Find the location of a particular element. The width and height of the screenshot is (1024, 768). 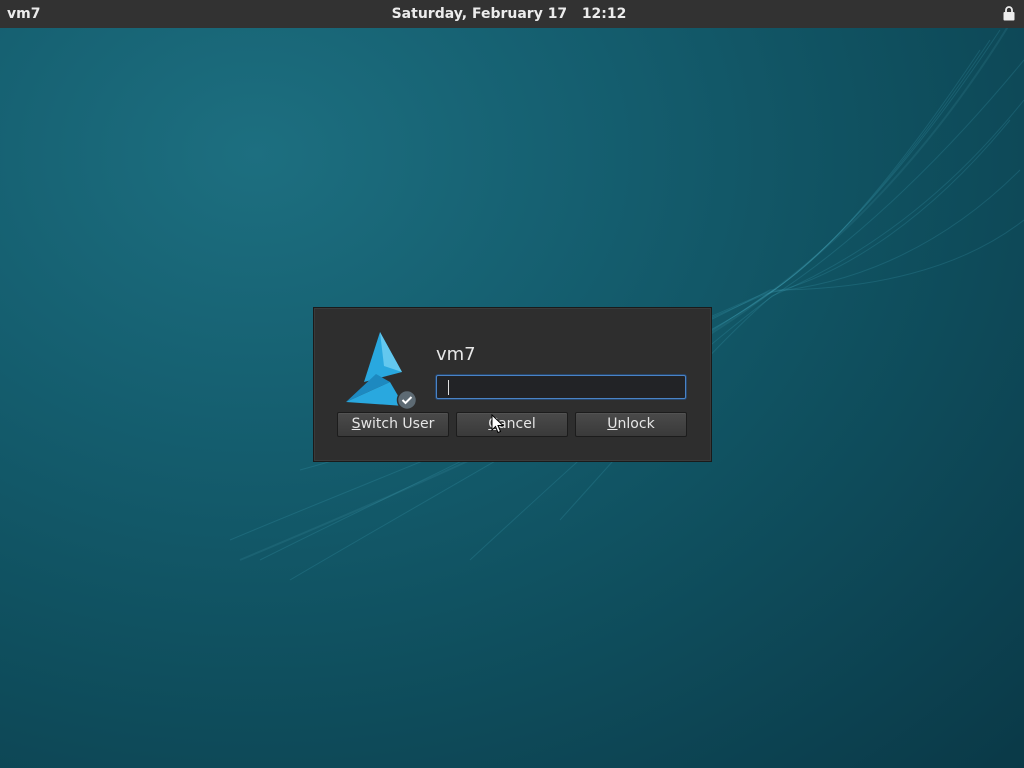

unlock-dialog: vm7 Switch User Cancel Unlock is located at coordinates (512, 384).